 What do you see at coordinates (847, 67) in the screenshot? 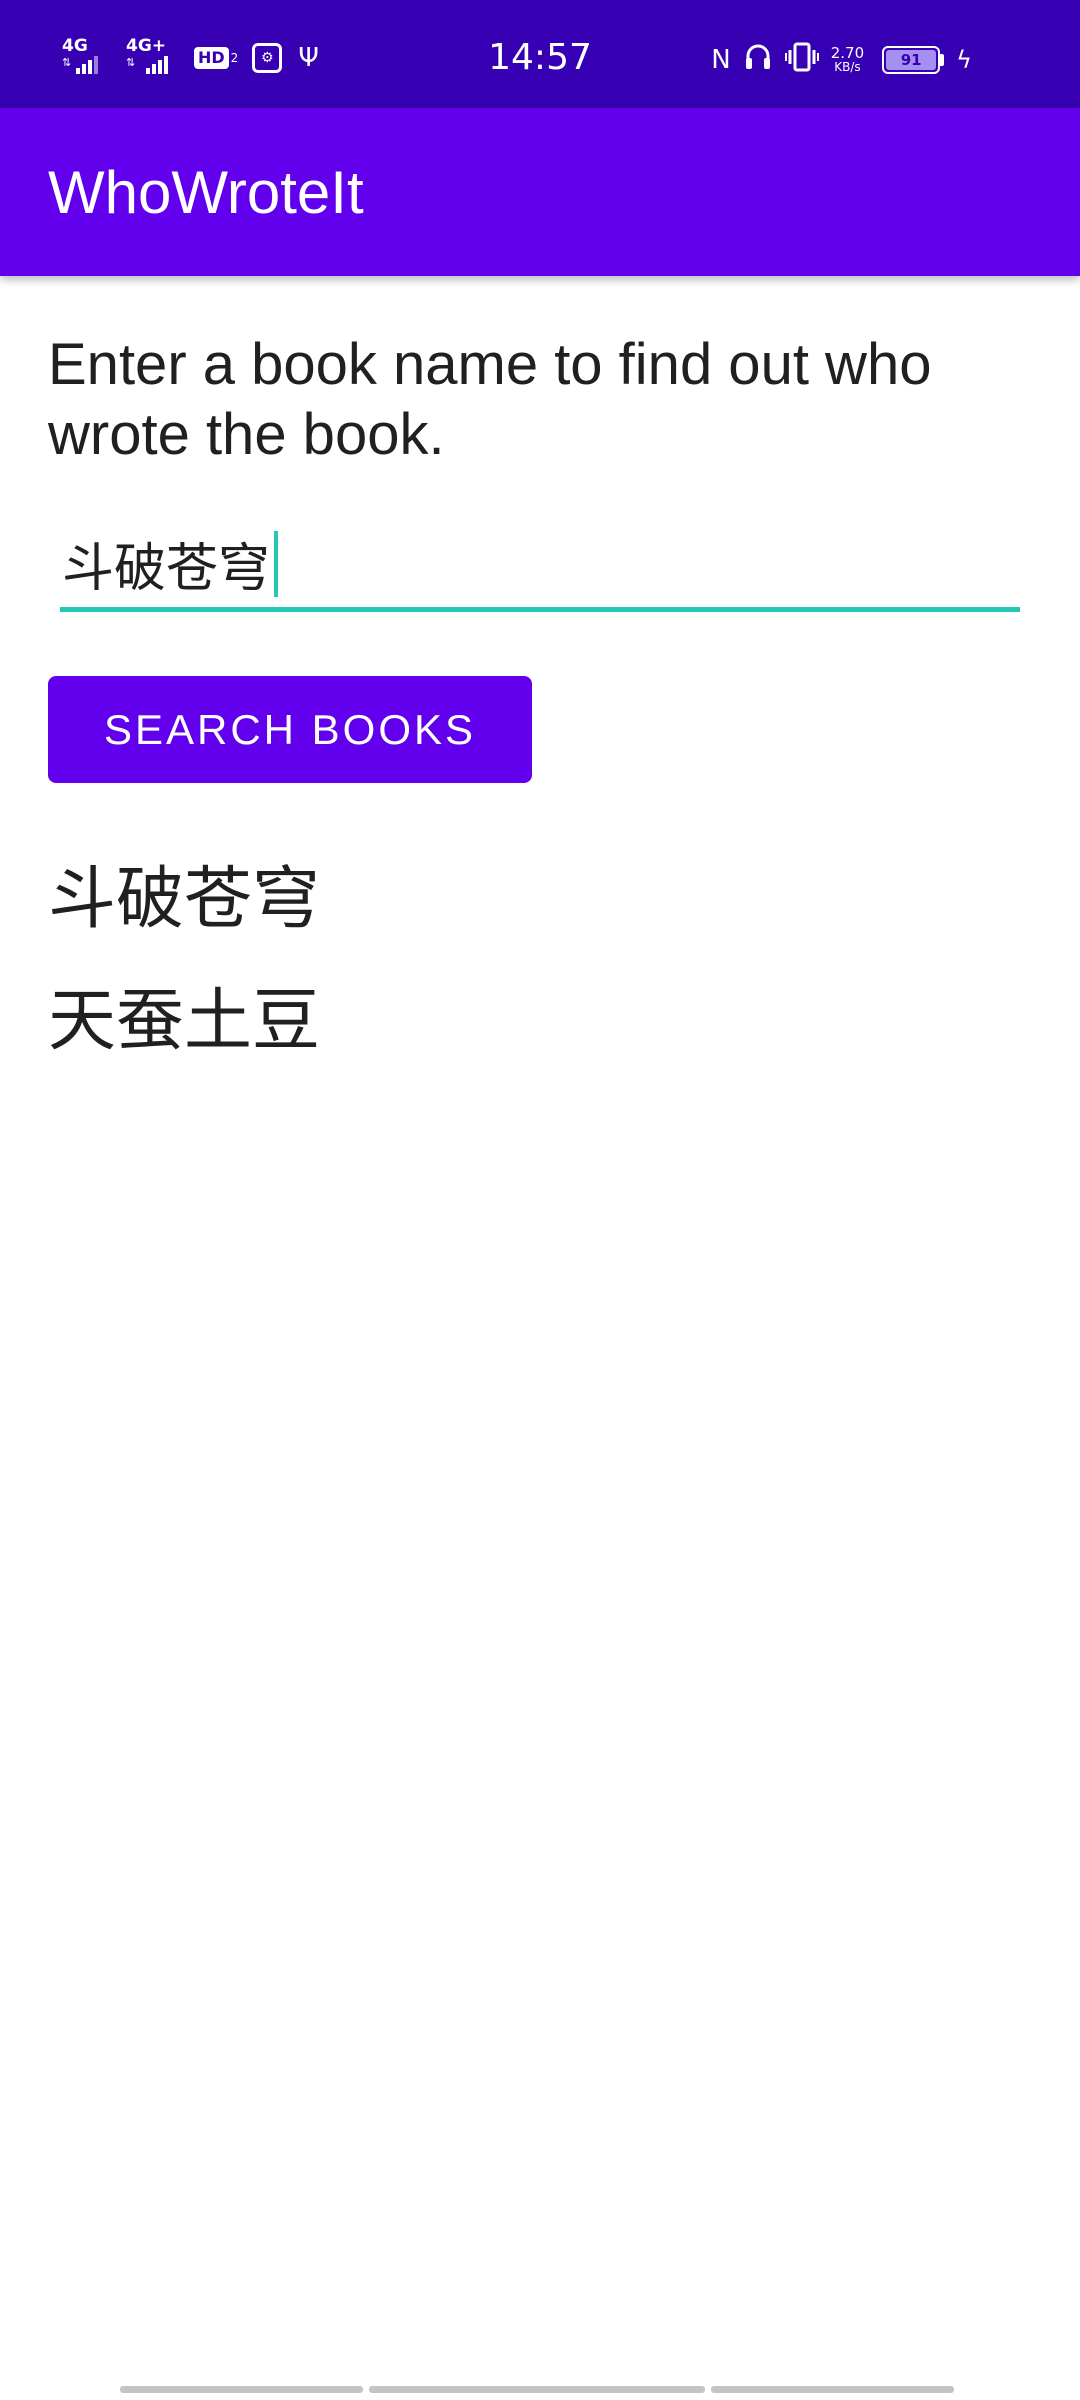
I see `network-speed-unit: KB/s` at bounding box center [847, 67].